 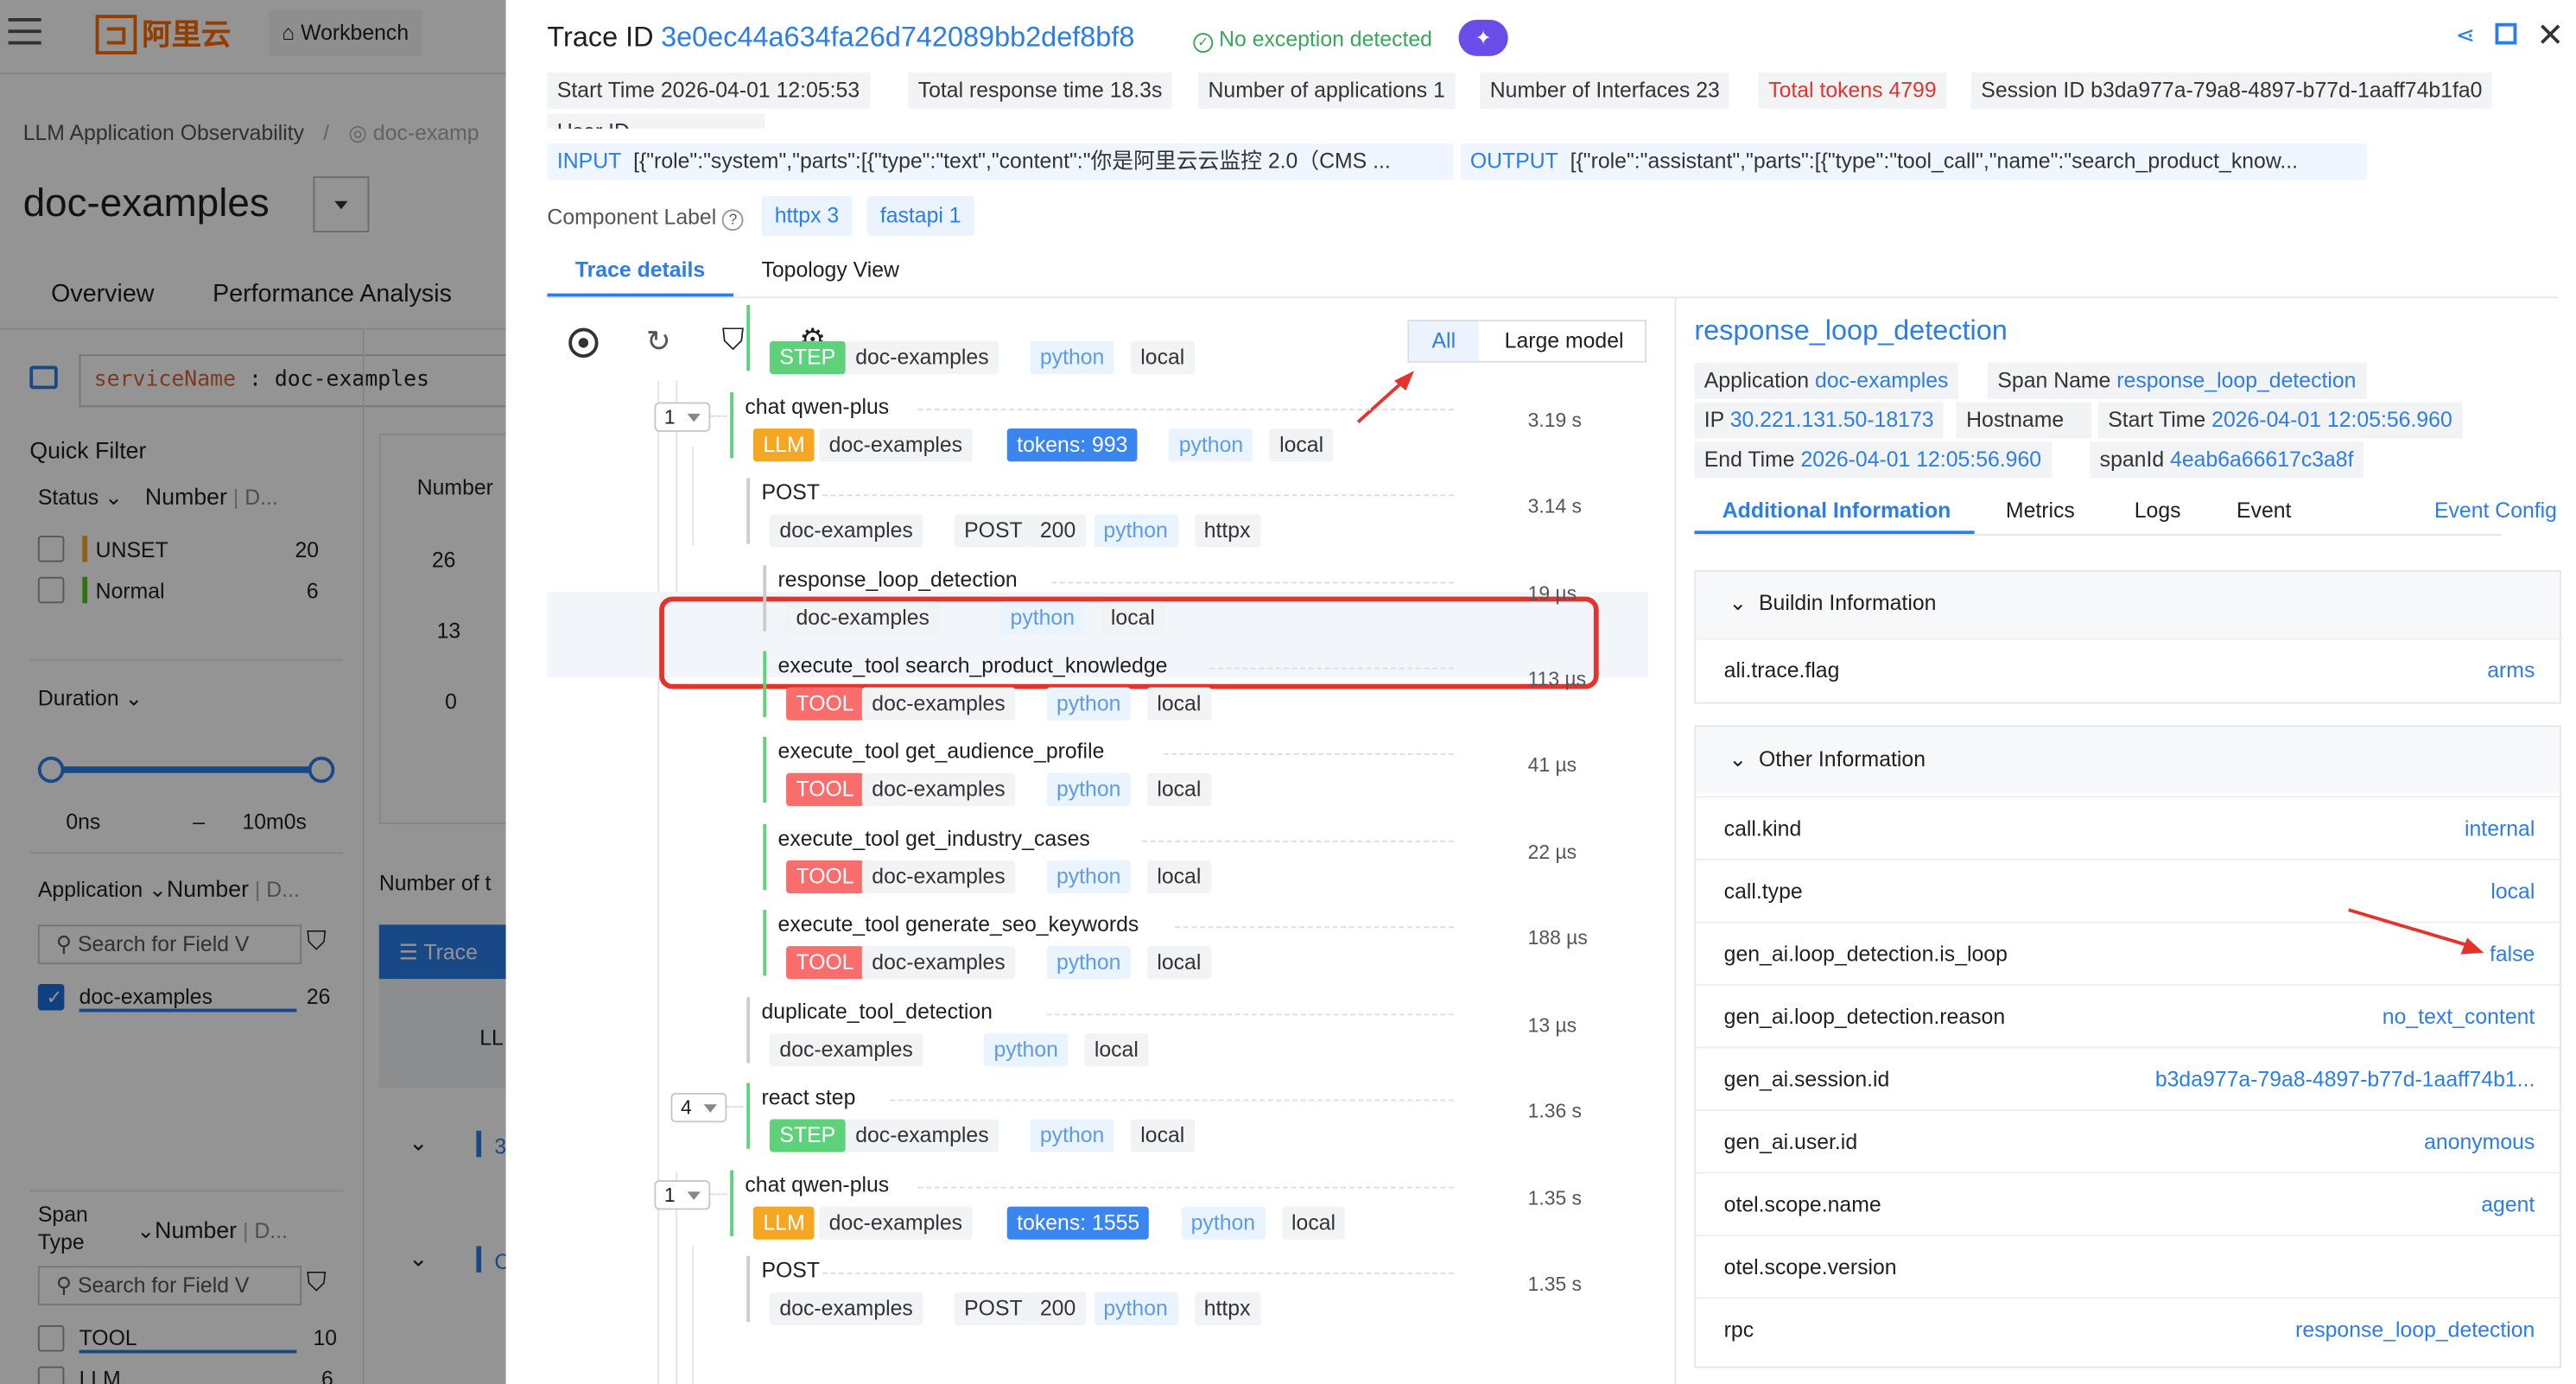 I want to click on status-badge: ✓ No exception detected, so click(x=1312, y=40).